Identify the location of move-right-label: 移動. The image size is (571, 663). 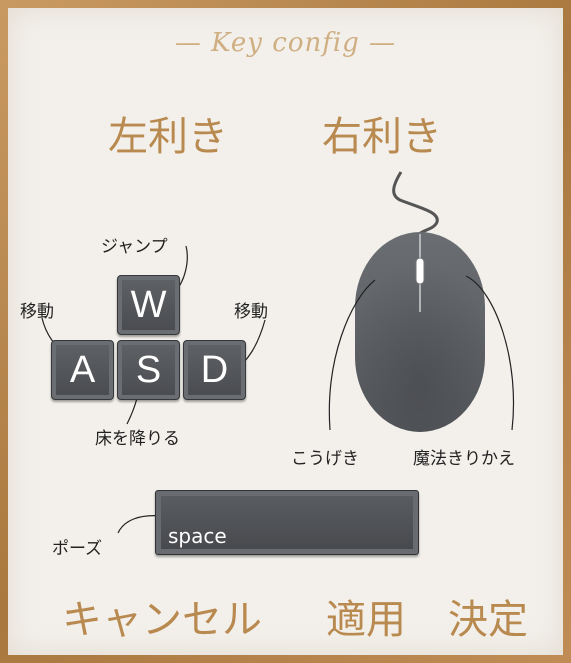
(251, 312).